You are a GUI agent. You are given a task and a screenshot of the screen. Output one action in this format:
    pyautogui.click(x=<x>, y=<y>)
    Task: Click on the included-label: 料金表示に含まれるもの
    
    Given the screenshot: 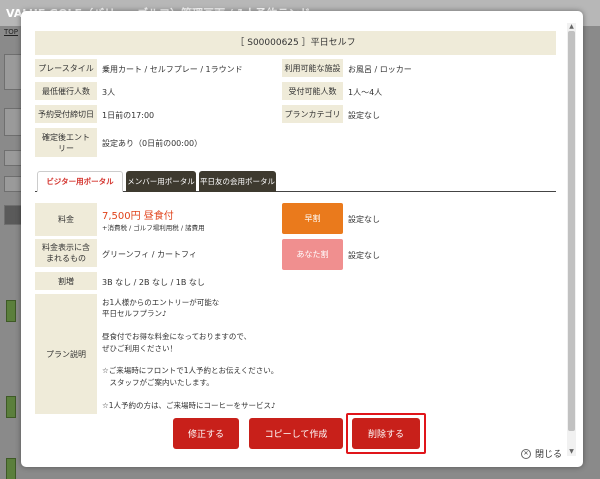 What is the action you would take?
    pyautogui.click(x=66, y=253)
    